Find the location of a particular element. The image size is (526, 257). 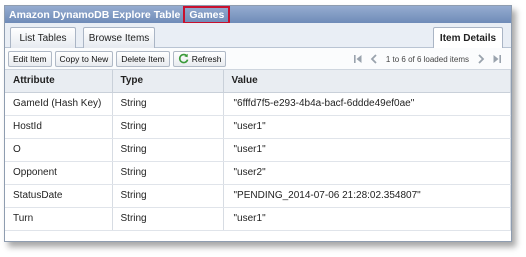

tab-item-details: Item Details is located at coordinates (468, 38).